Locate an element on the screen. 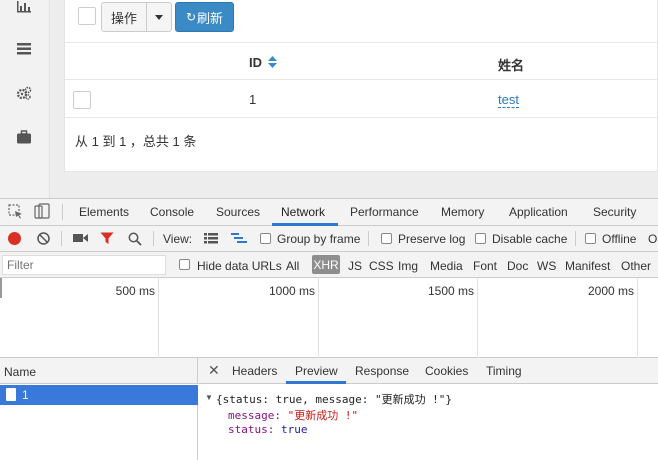  cell-name-link: test is located at coordinates (508, 100).